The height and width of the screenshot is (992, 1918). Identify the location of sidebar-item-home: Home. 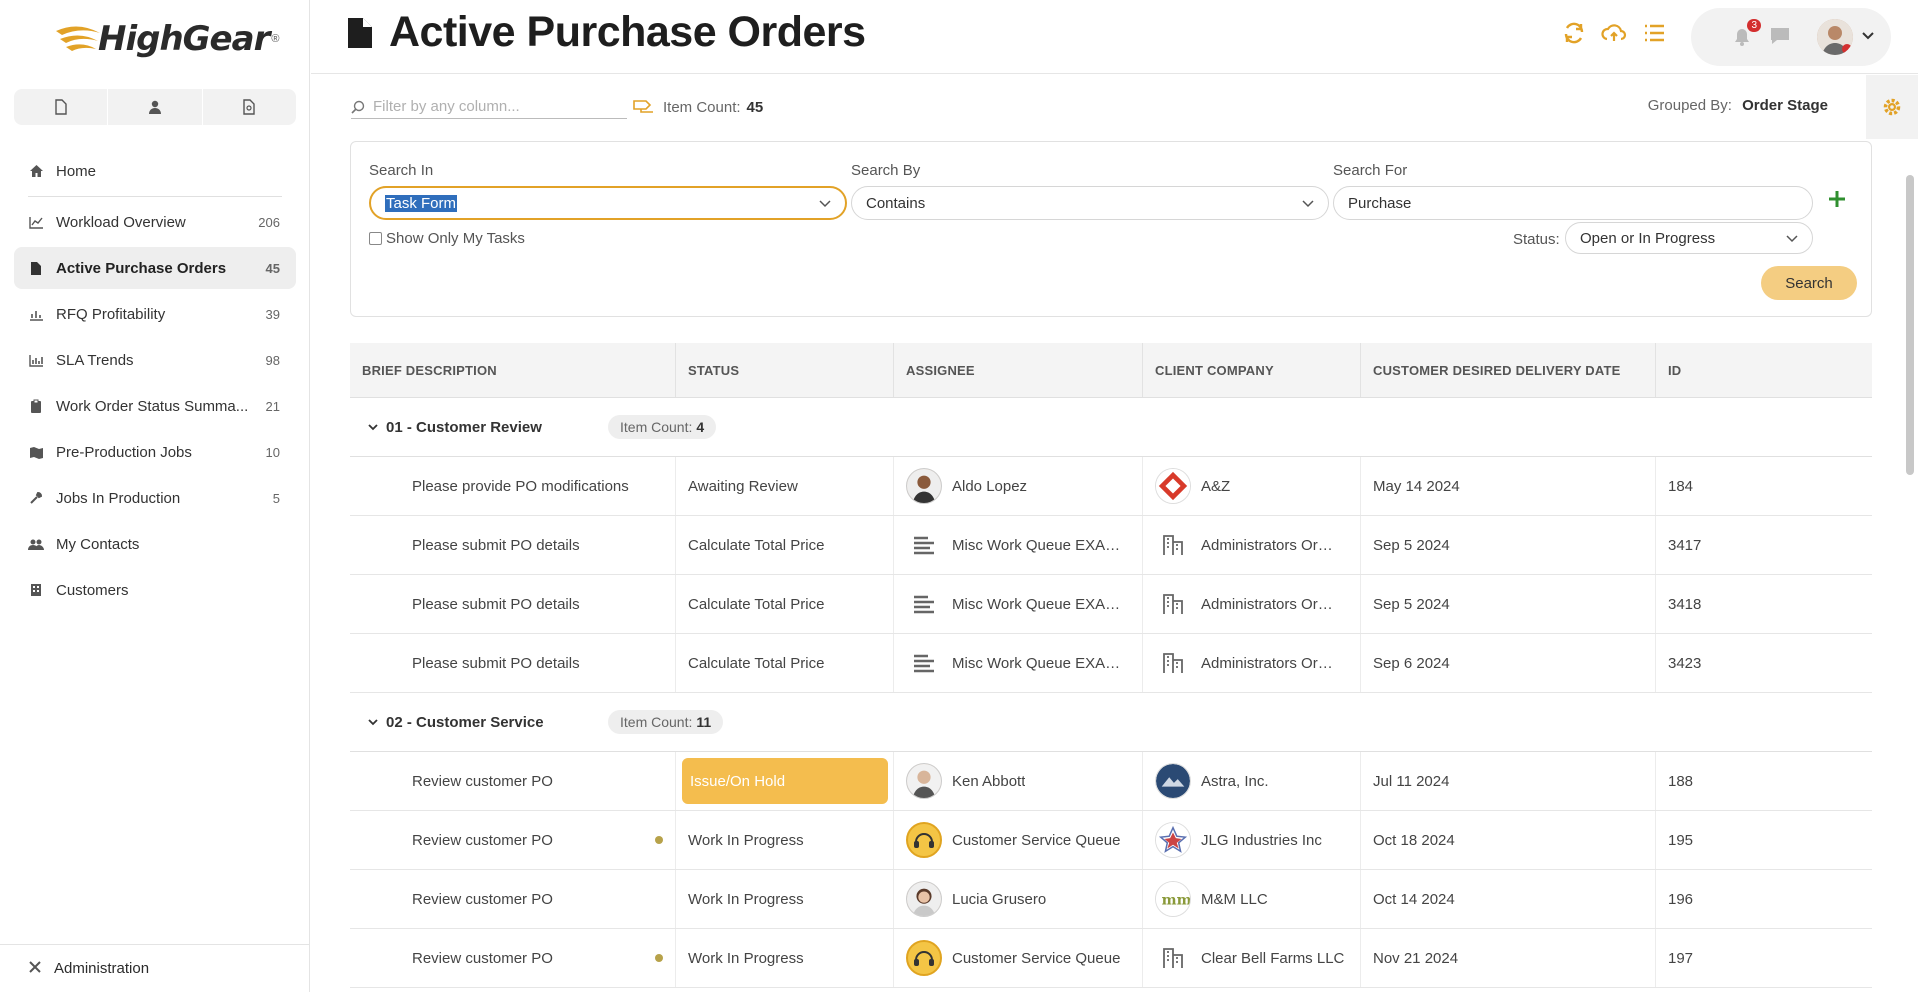
(155, 171).